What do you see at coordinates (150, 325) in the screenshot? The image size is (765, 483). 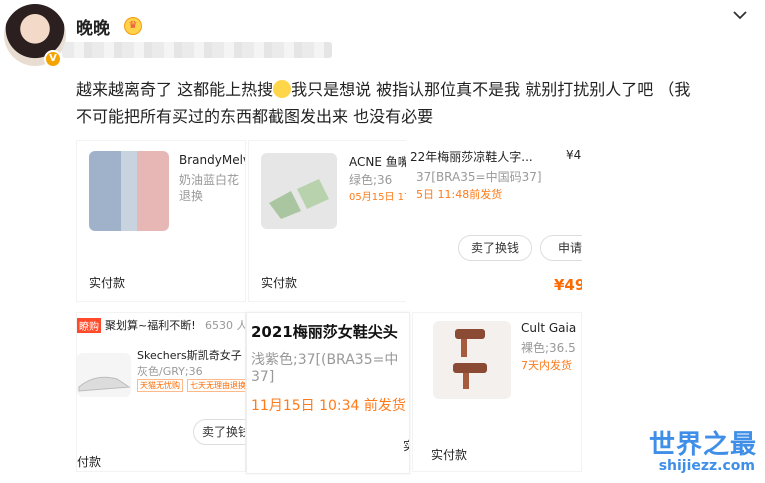 I see `promo-text: 聚划算~福利不断!` at bounding box center [150, 325].